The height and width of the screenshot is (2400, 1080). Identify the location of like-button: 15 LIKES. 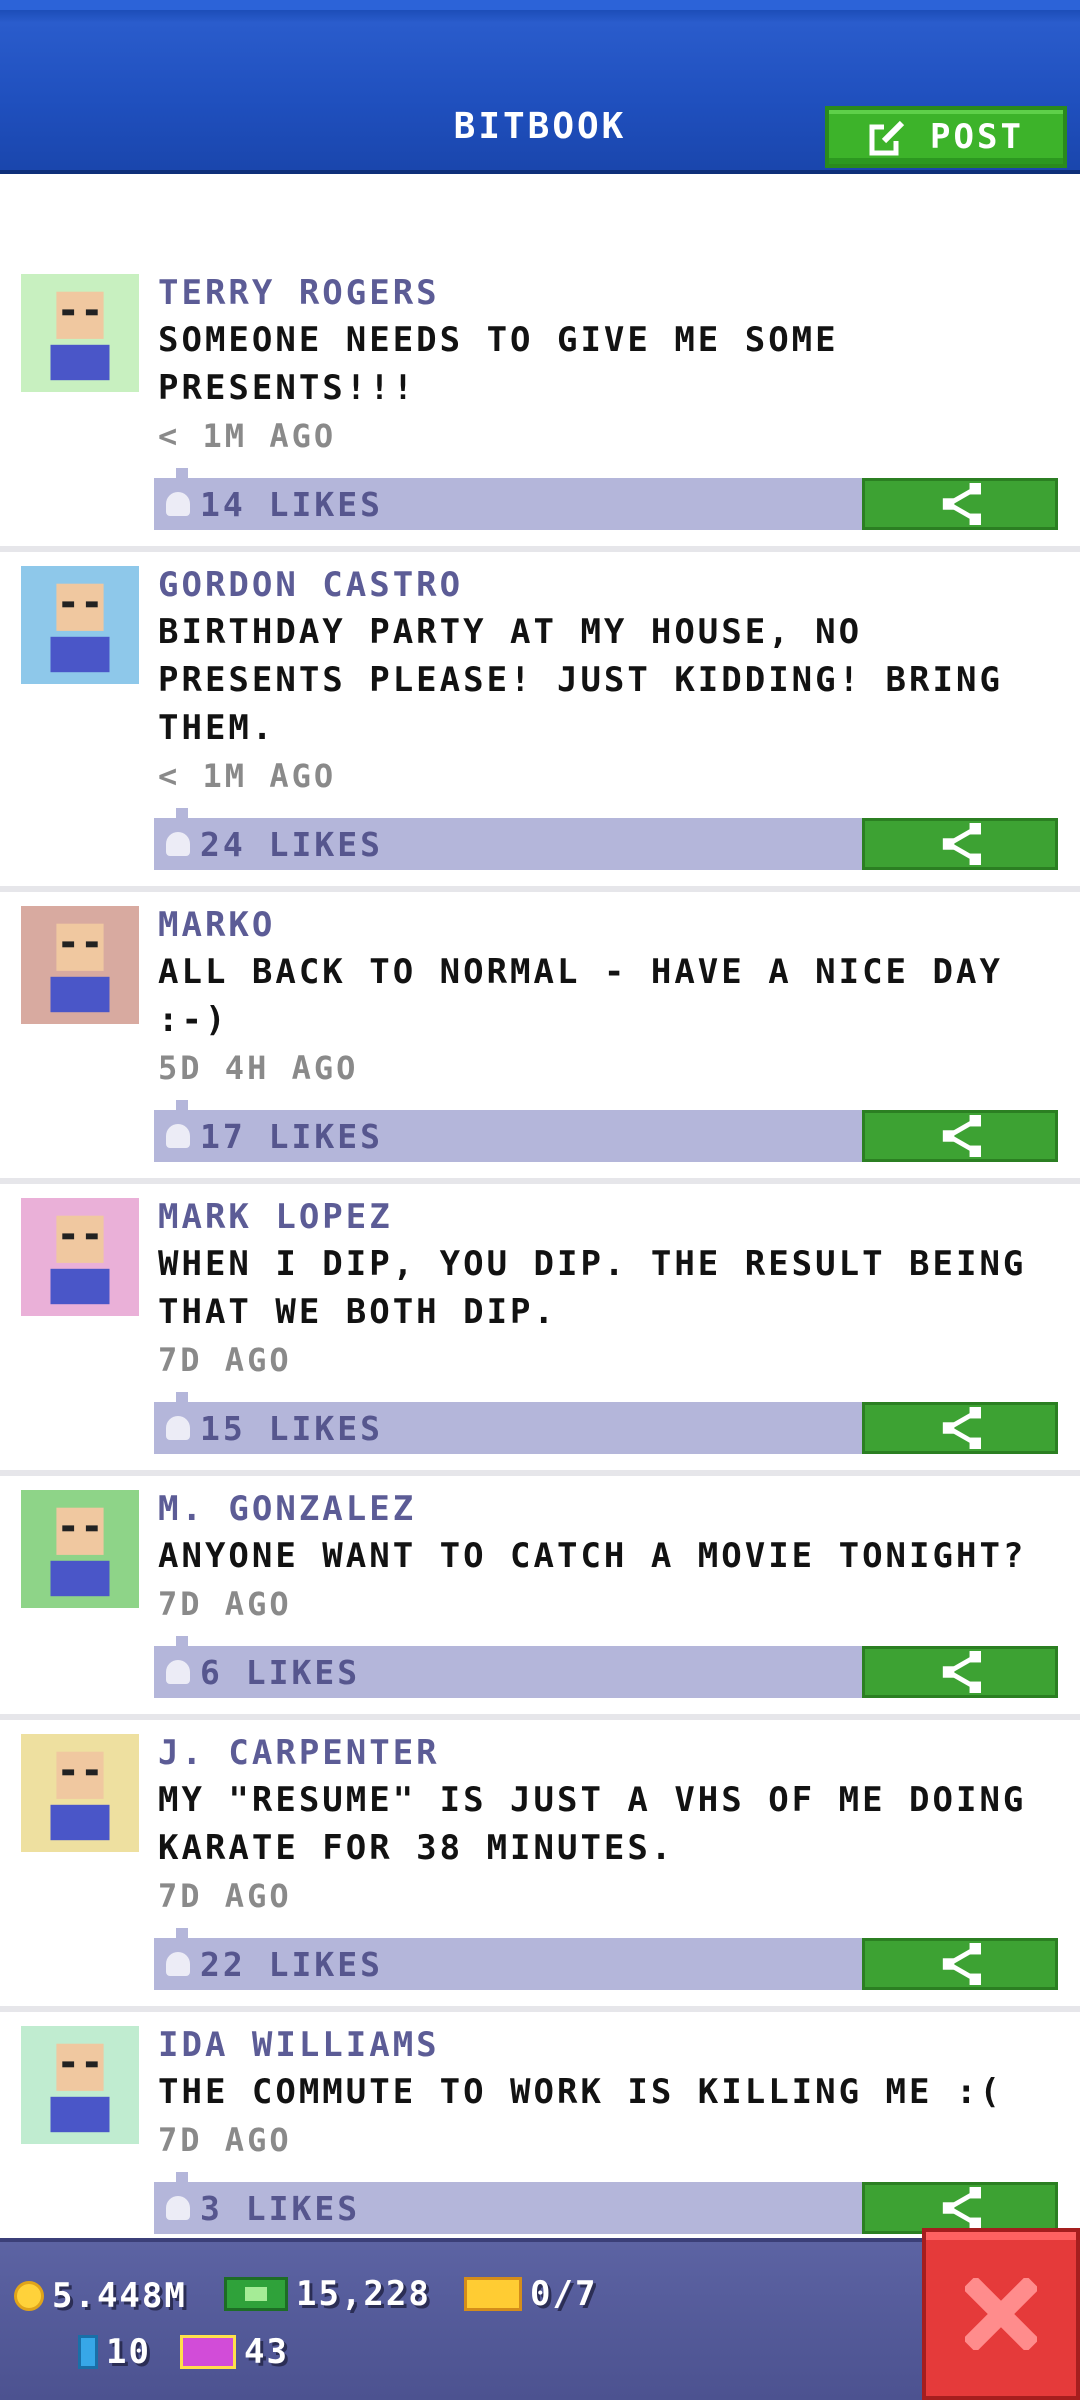
(508, 1423).